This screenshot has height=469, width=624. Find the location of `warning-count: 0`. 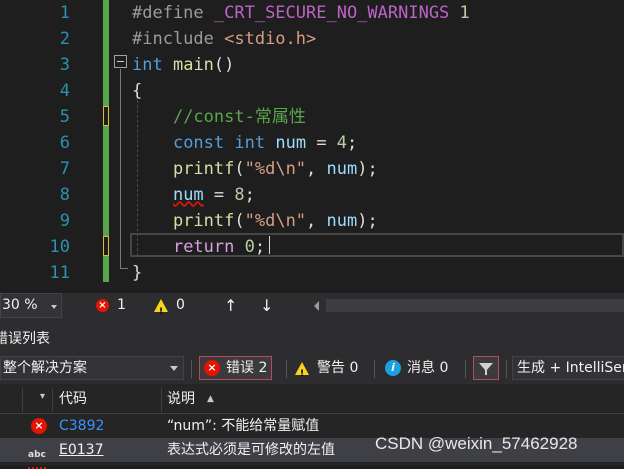

warning-count: 0 is located at coordinates (180, 305).